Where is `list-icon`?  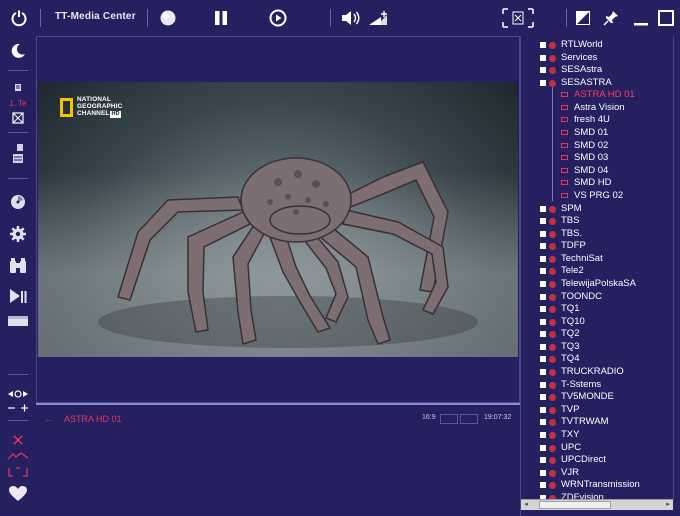
list-icon is located at coordinates (18, 154).